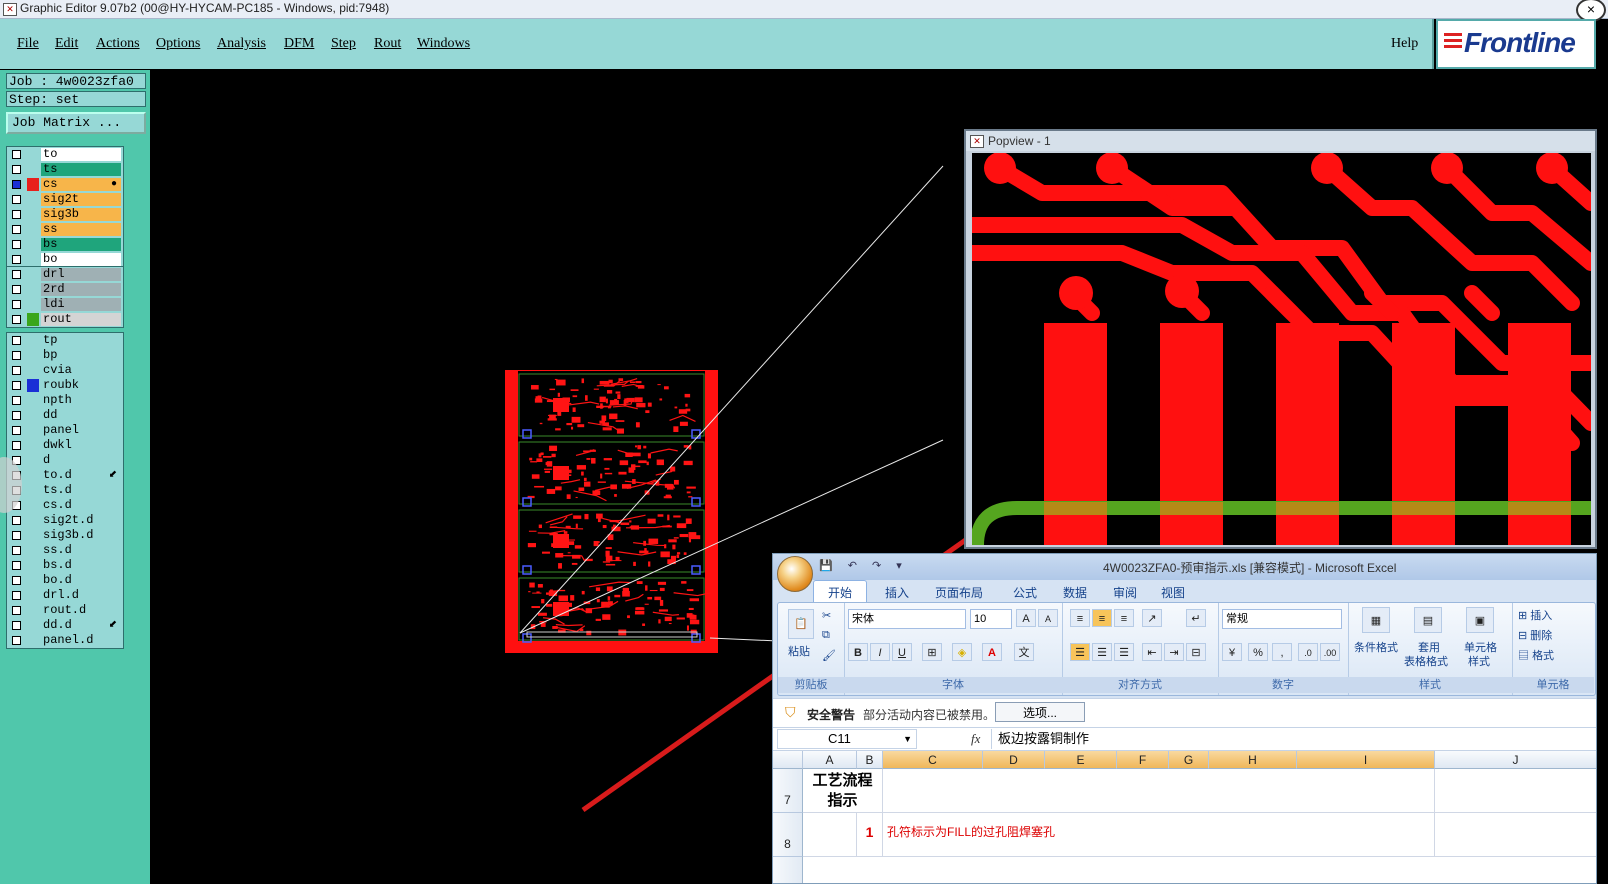 The image size is (1608, 884). I want to click on menu-actions: Actions, so click(118, 44).